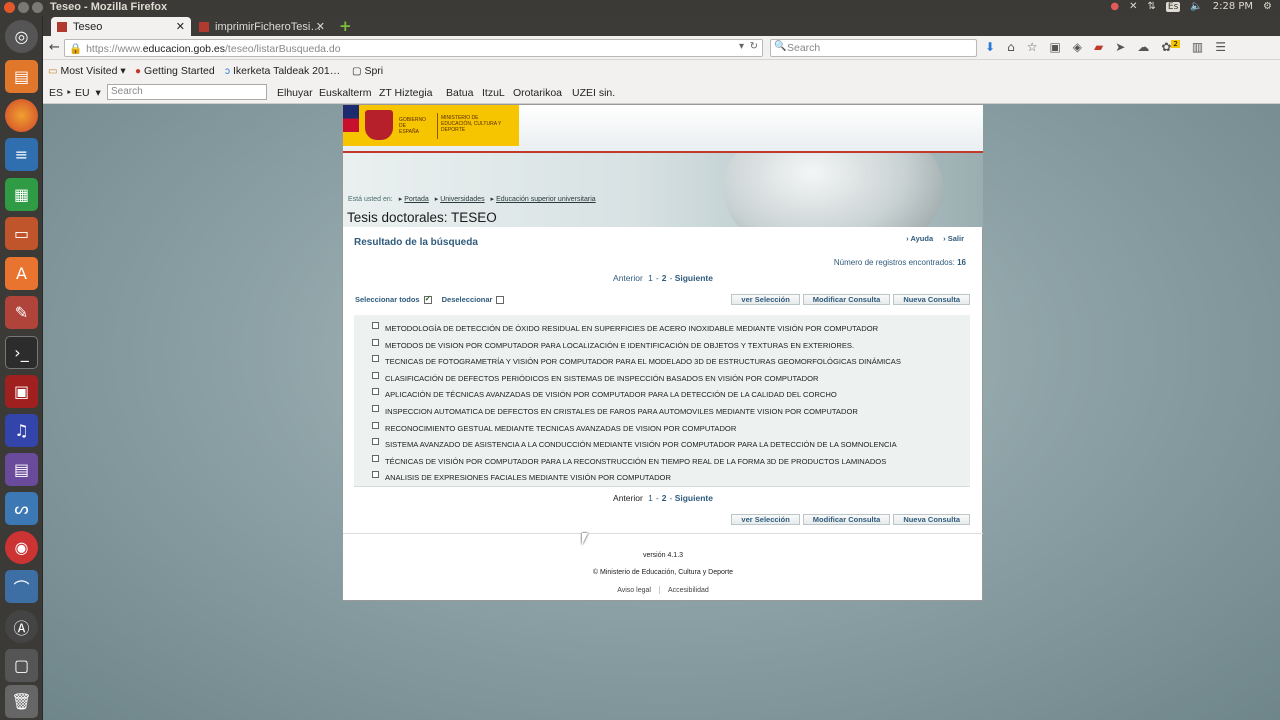 The height and width of the screenshot is (720, 1280). What do you see at coordinates (416, 199) in the screenshot?
I see `breadcrumb-portada: Portada` at bounding box center [416, 199].